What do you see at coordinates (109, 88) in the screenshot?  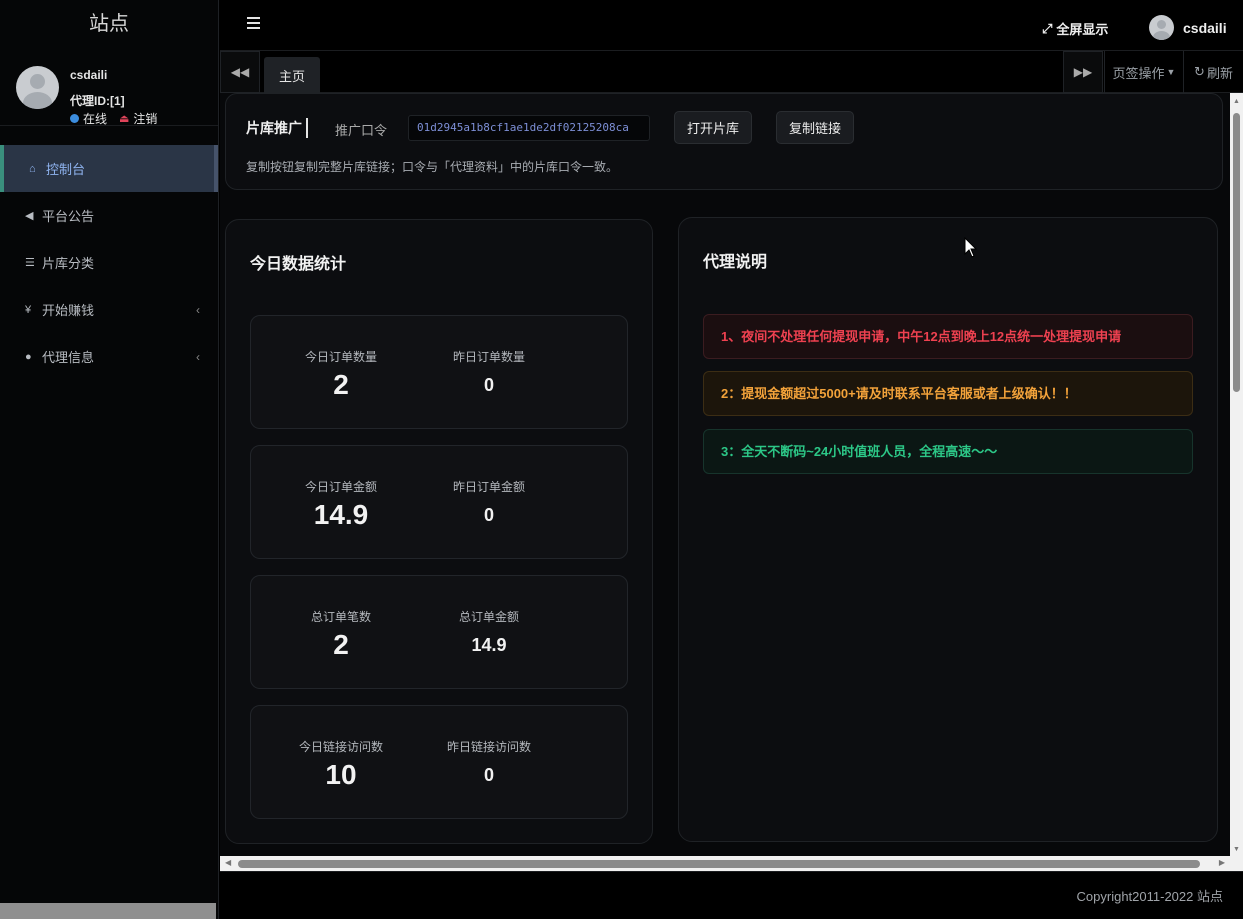 I see `user-panel: csdaili 代理ID:[1] 在线 ⏏ 注销` at bounding box center [109, 88].